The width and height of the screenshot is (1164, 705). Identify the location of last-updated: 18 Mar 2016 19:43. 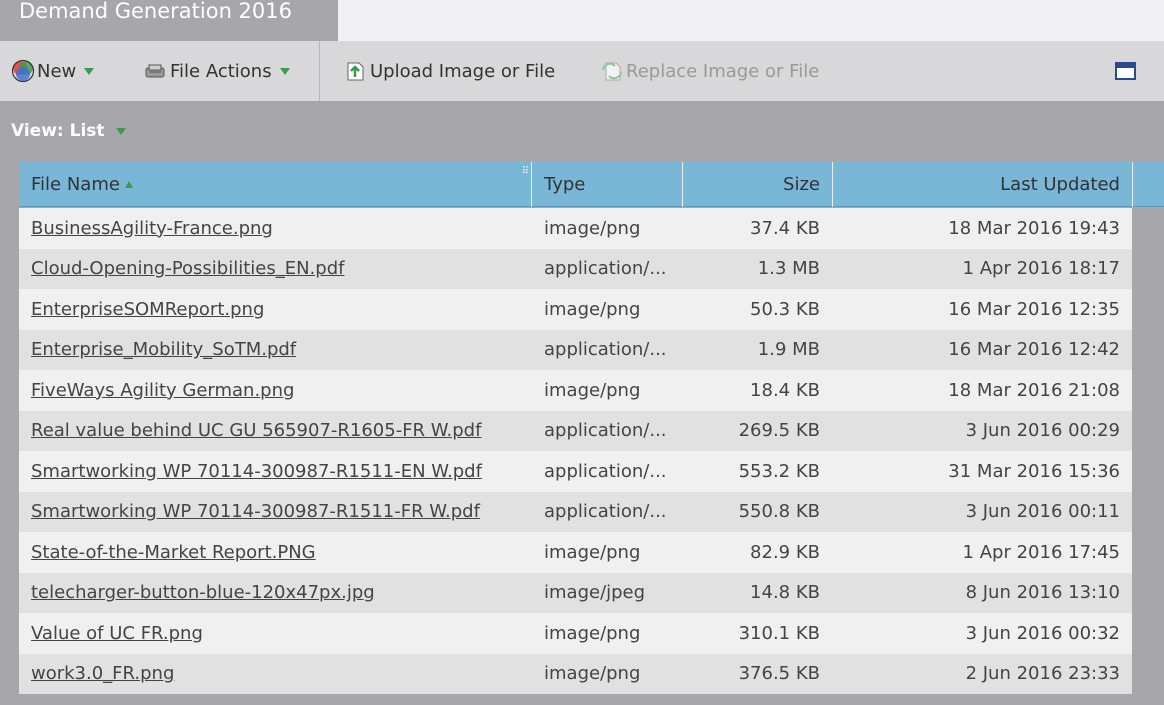
(1034, 228).